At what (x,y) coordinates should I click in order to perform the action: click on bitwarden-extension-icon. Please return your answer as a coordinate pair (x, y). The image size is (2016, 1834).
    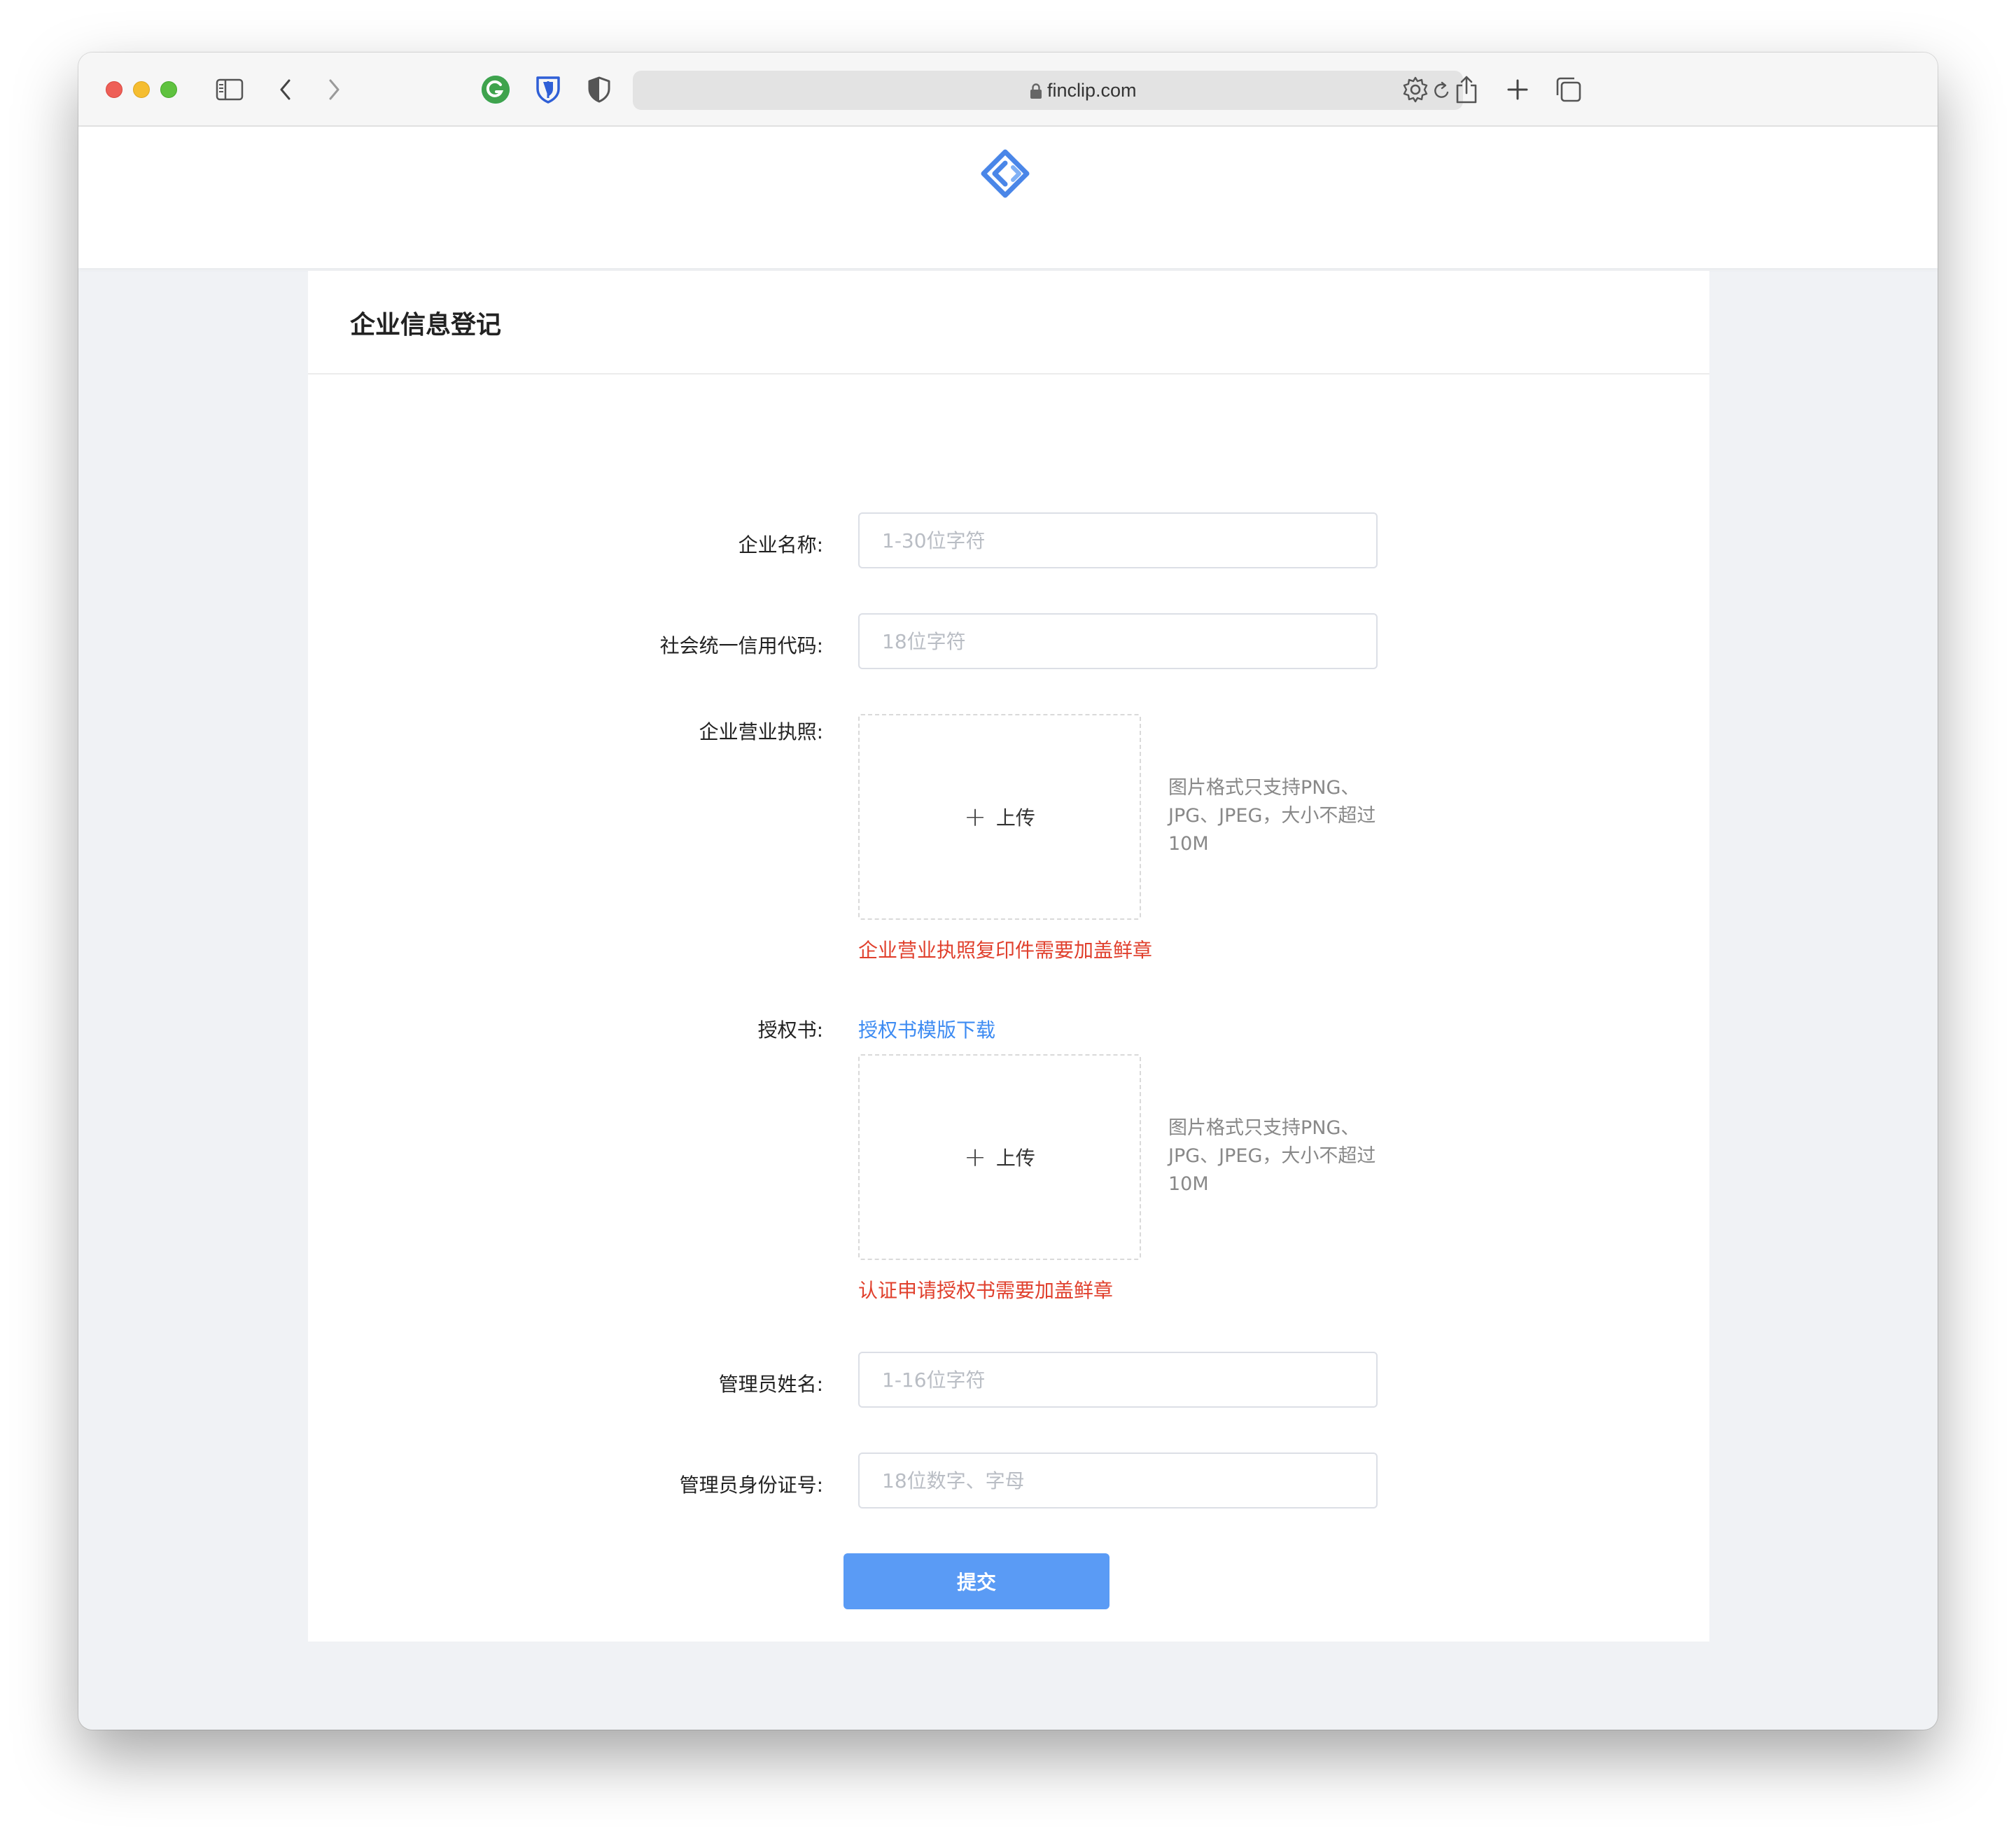
    Looking at the image, I should click on (548, 90).